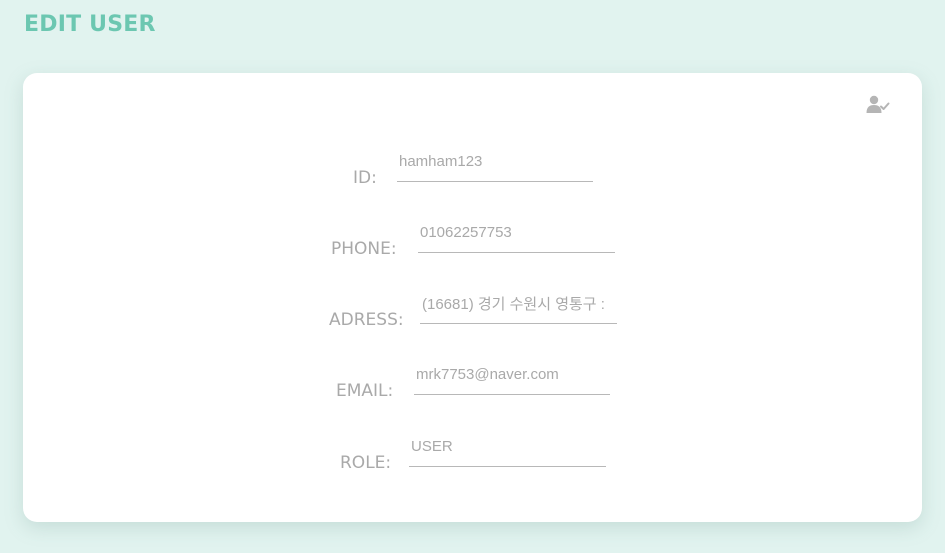 This screenshot has height=553, width=945. I want to click on email-field, so click(512, 380).